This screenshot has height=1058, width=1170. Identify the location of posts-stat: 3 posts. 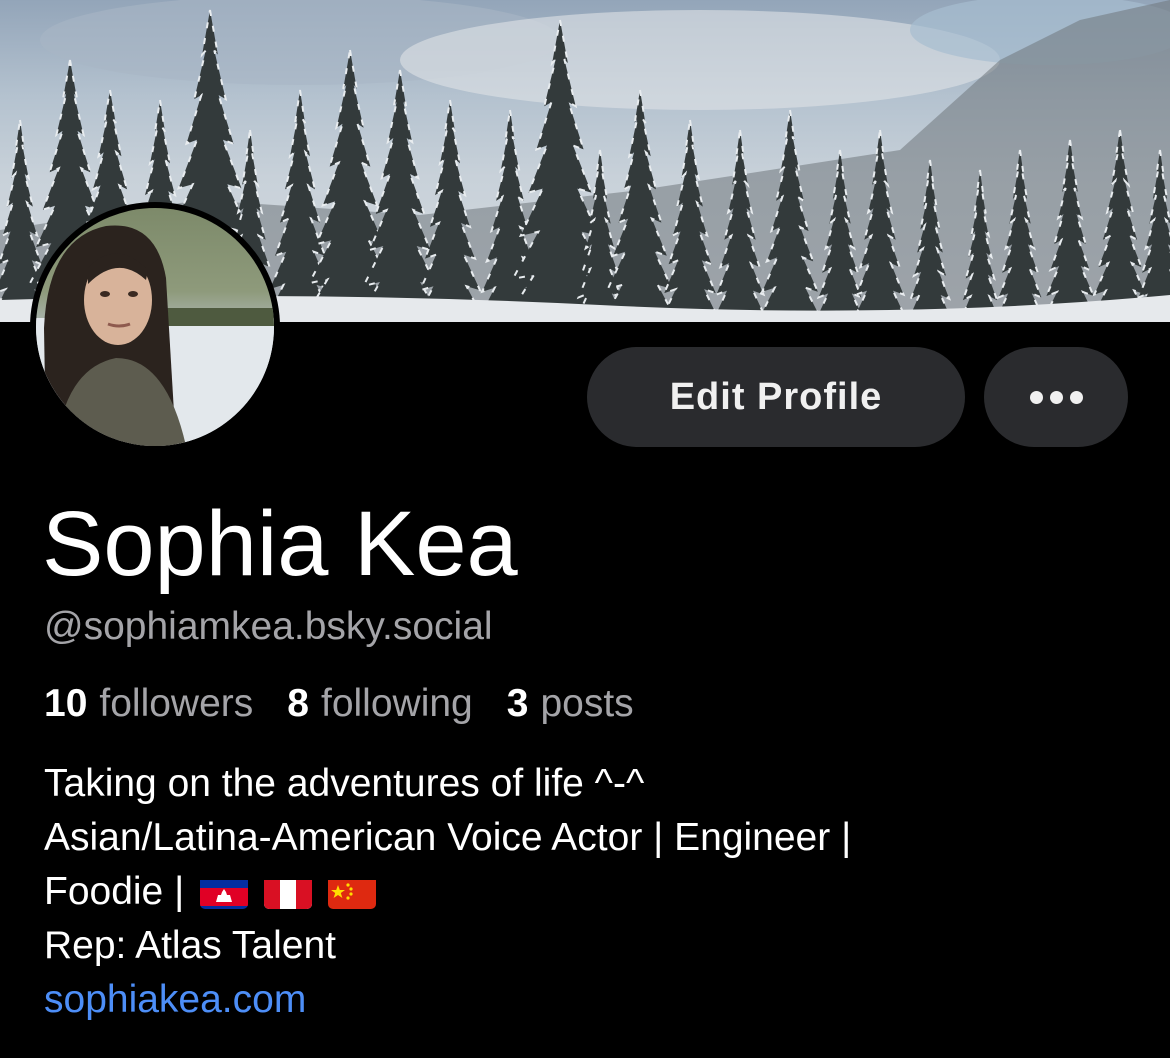
(570, 704).